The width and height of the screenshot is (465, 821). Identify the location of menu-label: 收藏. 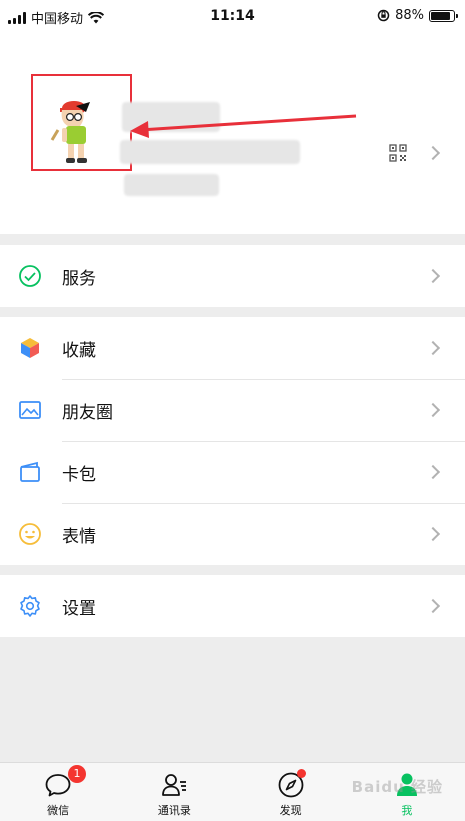
(79, 350).